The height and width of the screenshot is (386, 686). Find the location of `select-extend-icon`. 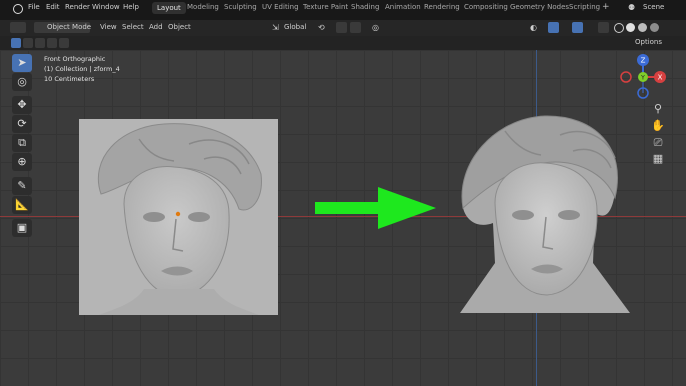

select-extend-icon is located at coordinates (28, 43).